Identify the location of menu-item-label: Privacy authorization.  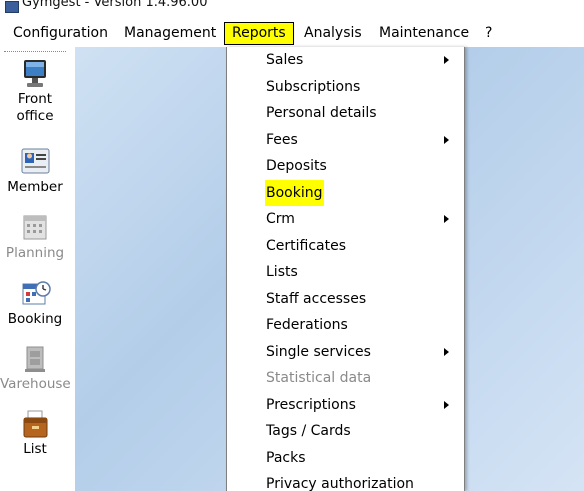
(340, 483).